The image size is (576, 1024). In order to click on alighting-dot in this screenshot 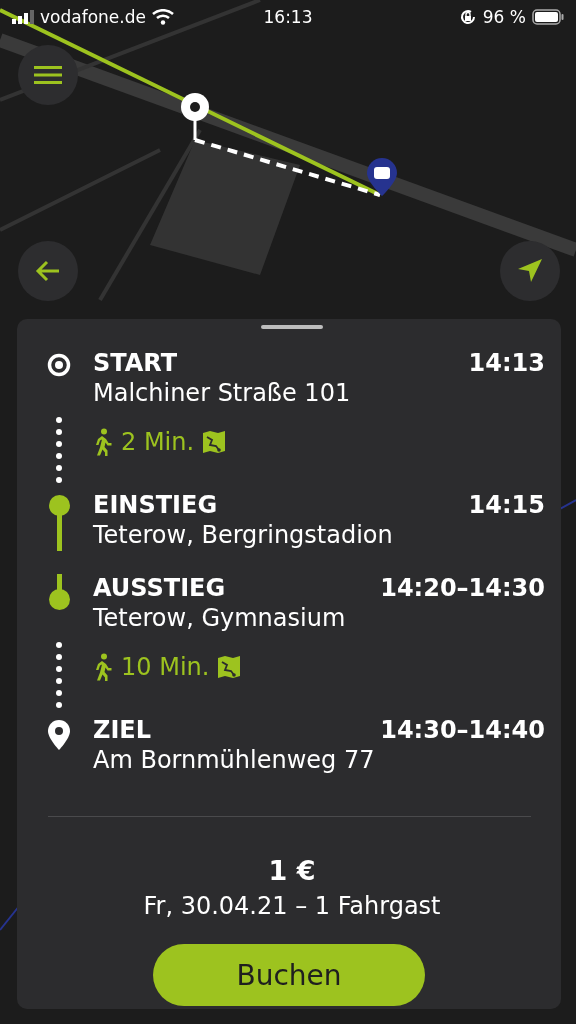, I will do `click(59, 599)`.